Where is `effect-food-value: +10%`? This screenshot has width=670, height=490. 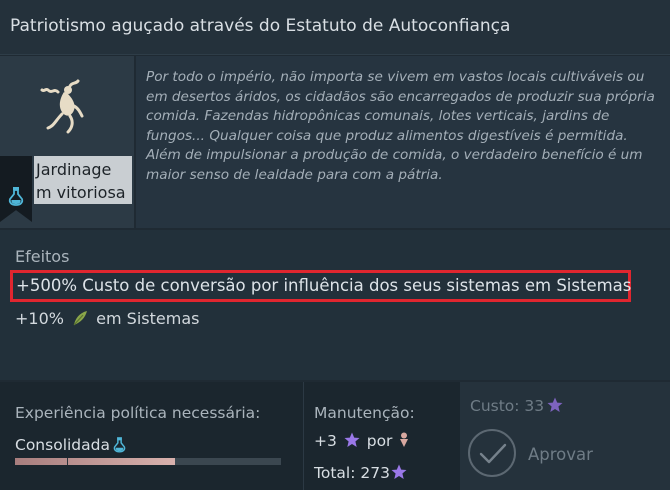 effect-food-value: +10% is located at coordinates (39, 318).